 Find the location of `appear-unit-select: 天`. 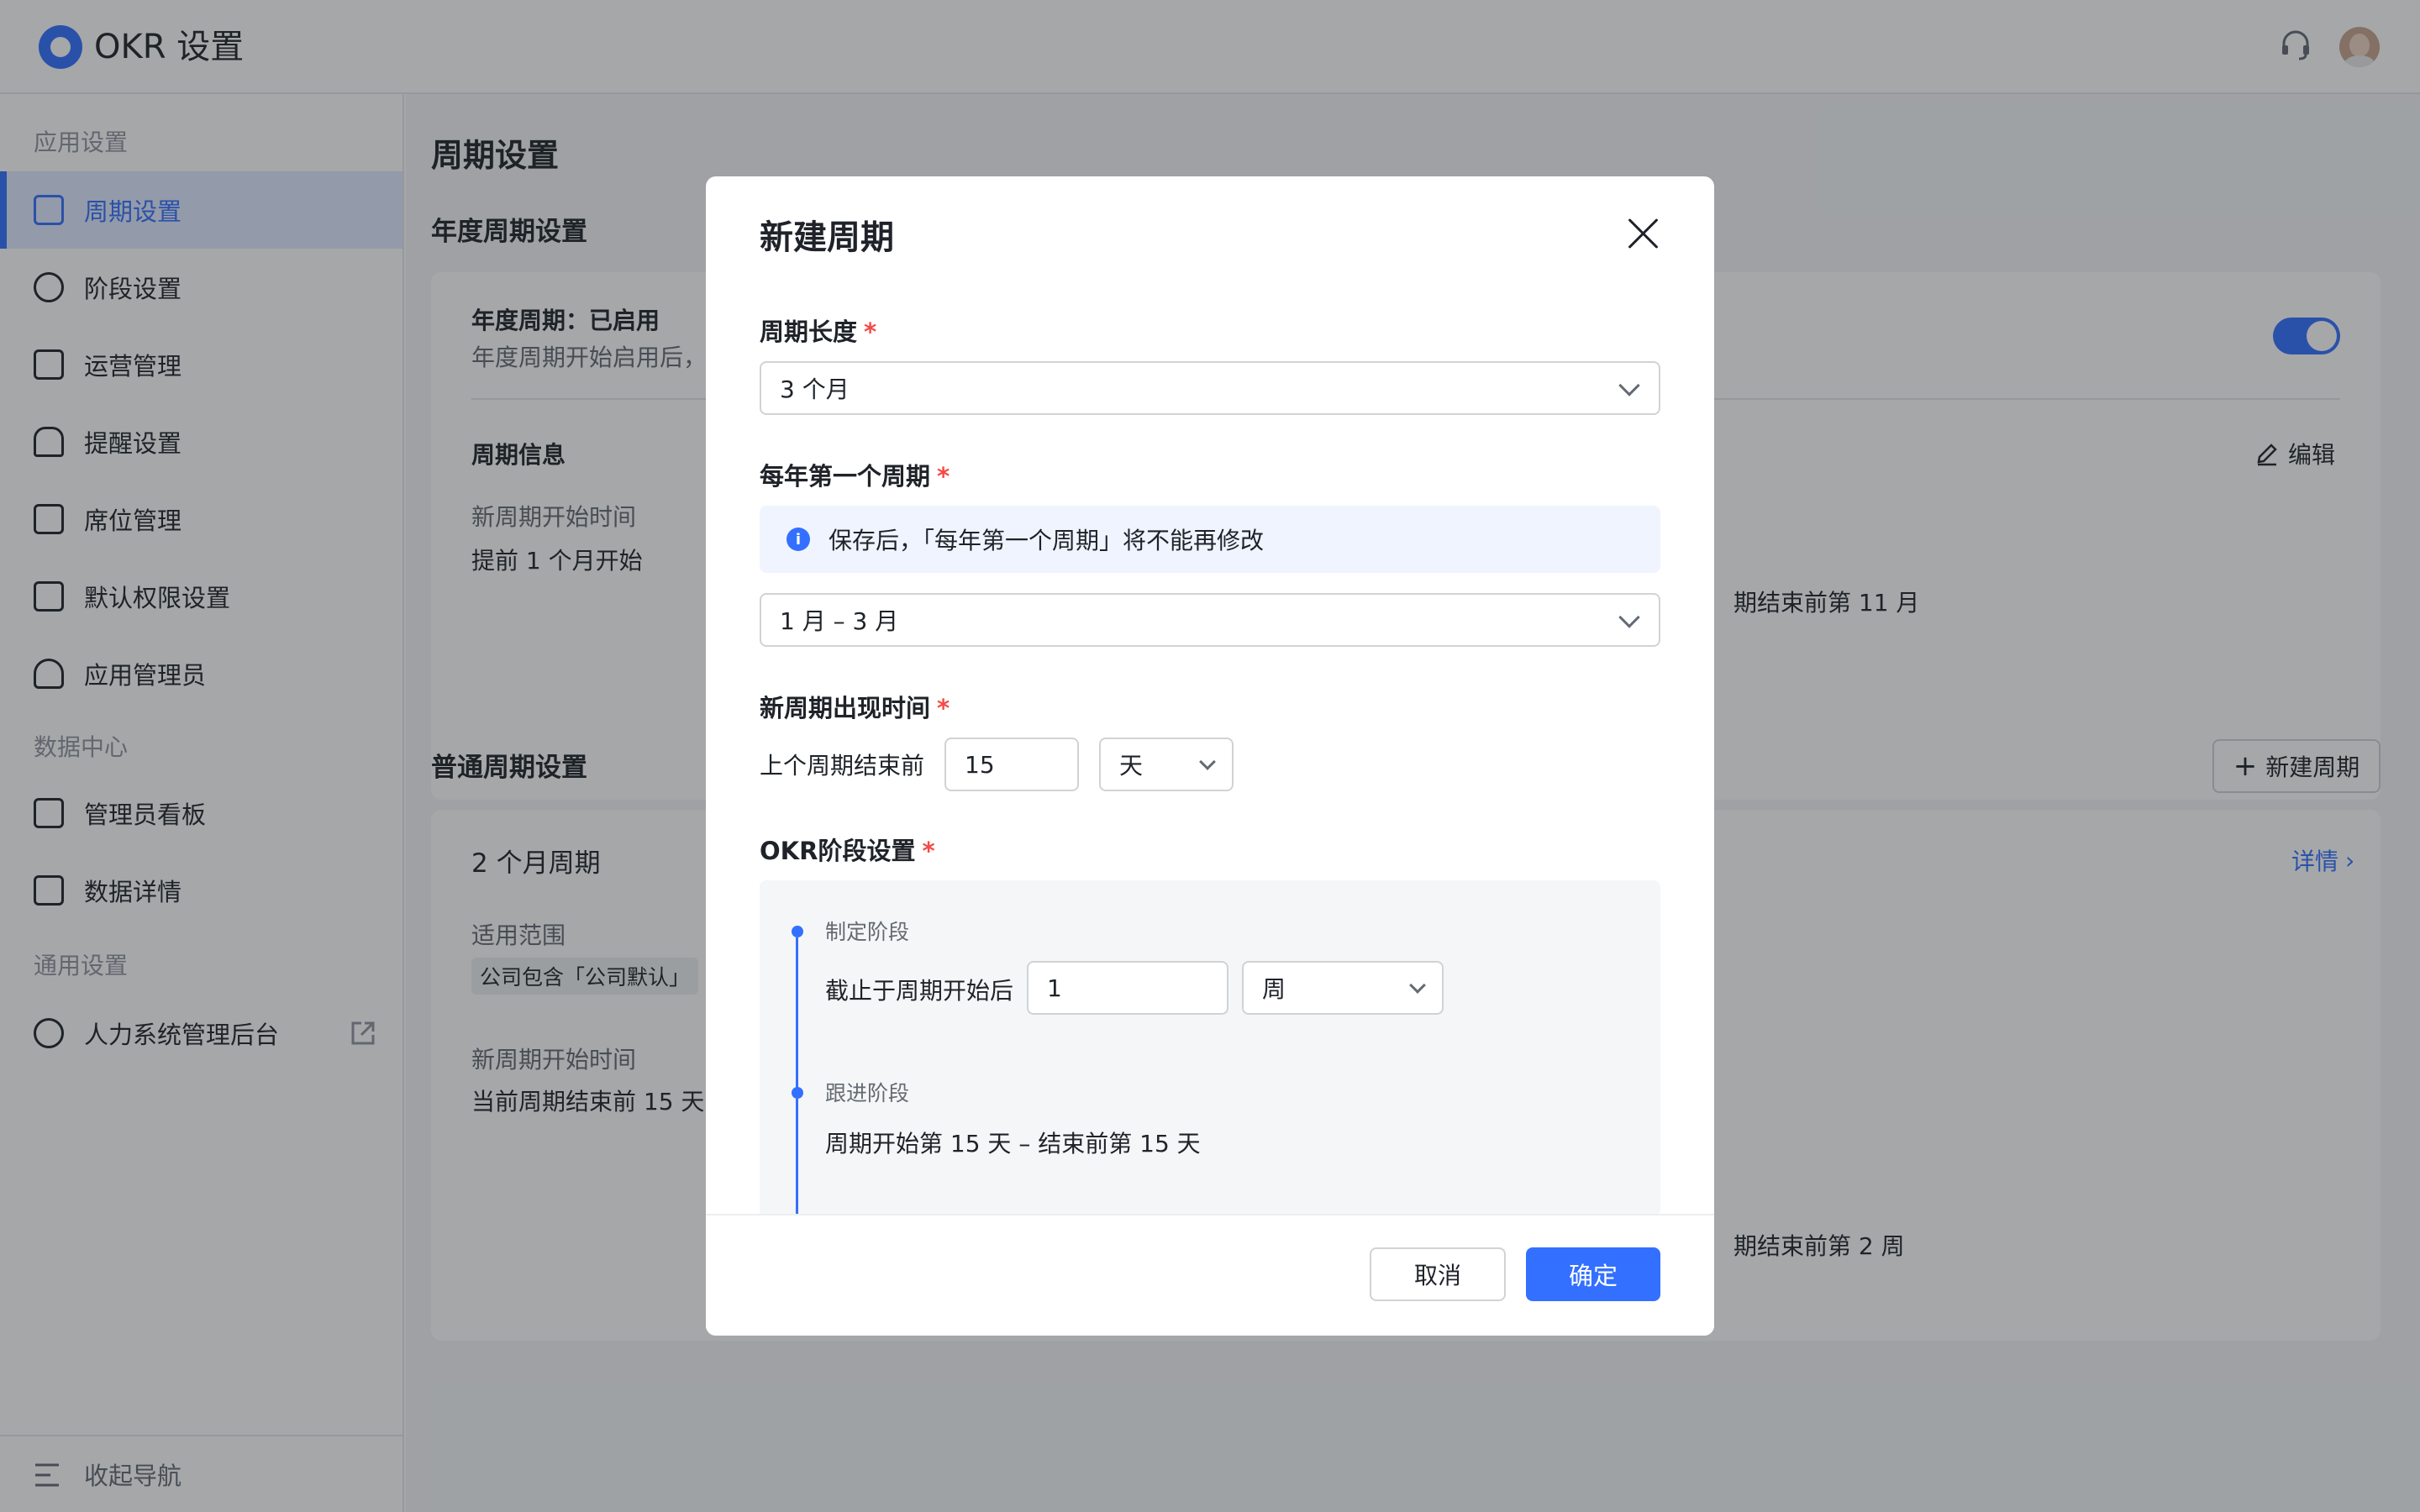

appear-unit-select: 天 is located at coordinates (1166, 764).